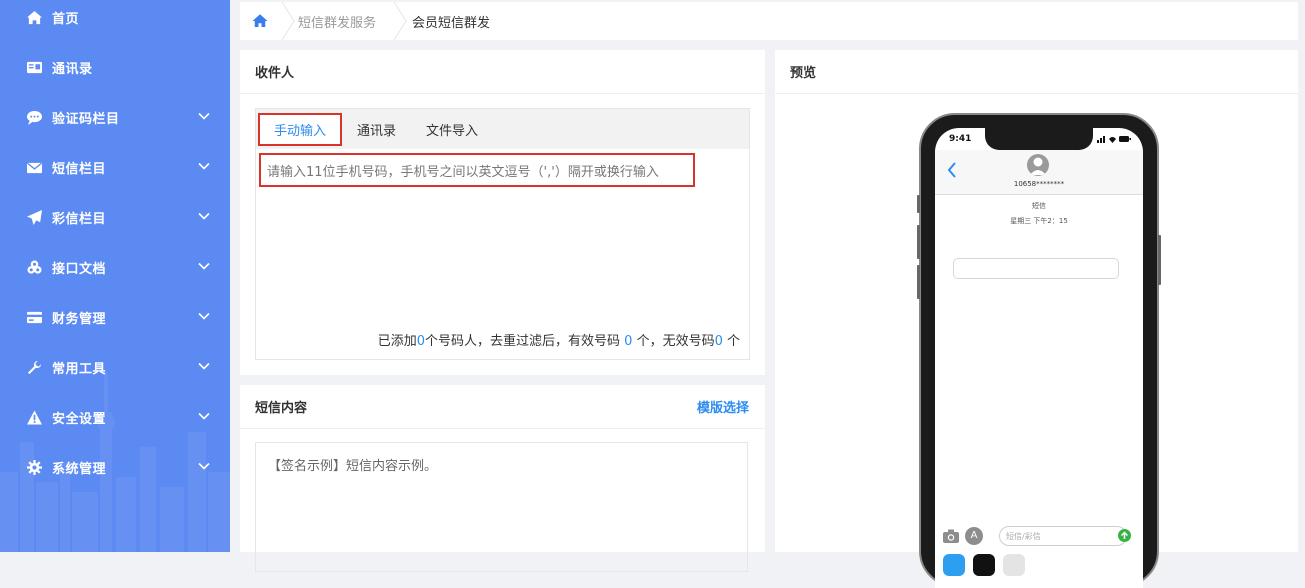 This screenshot has height=588, width=1305. Describe the element at coordinates (79, 469) in the screenshot. I see `sidebar-item-label: 系统管理` at that location.